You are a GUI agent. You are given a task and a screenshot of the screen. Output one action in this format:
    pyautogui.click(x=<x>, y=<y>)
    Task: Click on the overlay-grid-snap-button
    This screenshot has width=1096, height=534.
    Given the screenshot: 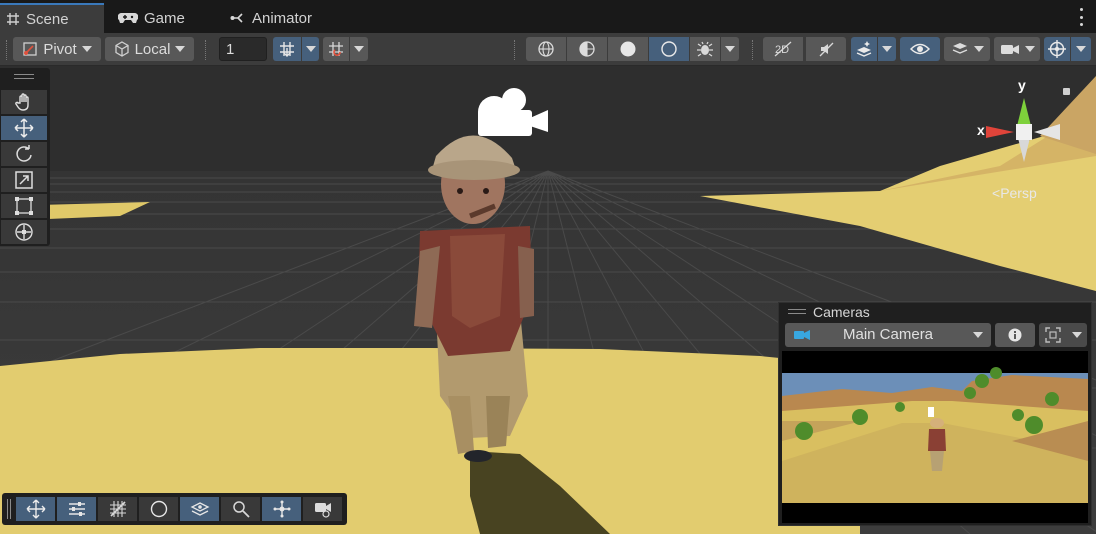 What is the action you would take?
    pyautogui.click(x=117, y=509)
    